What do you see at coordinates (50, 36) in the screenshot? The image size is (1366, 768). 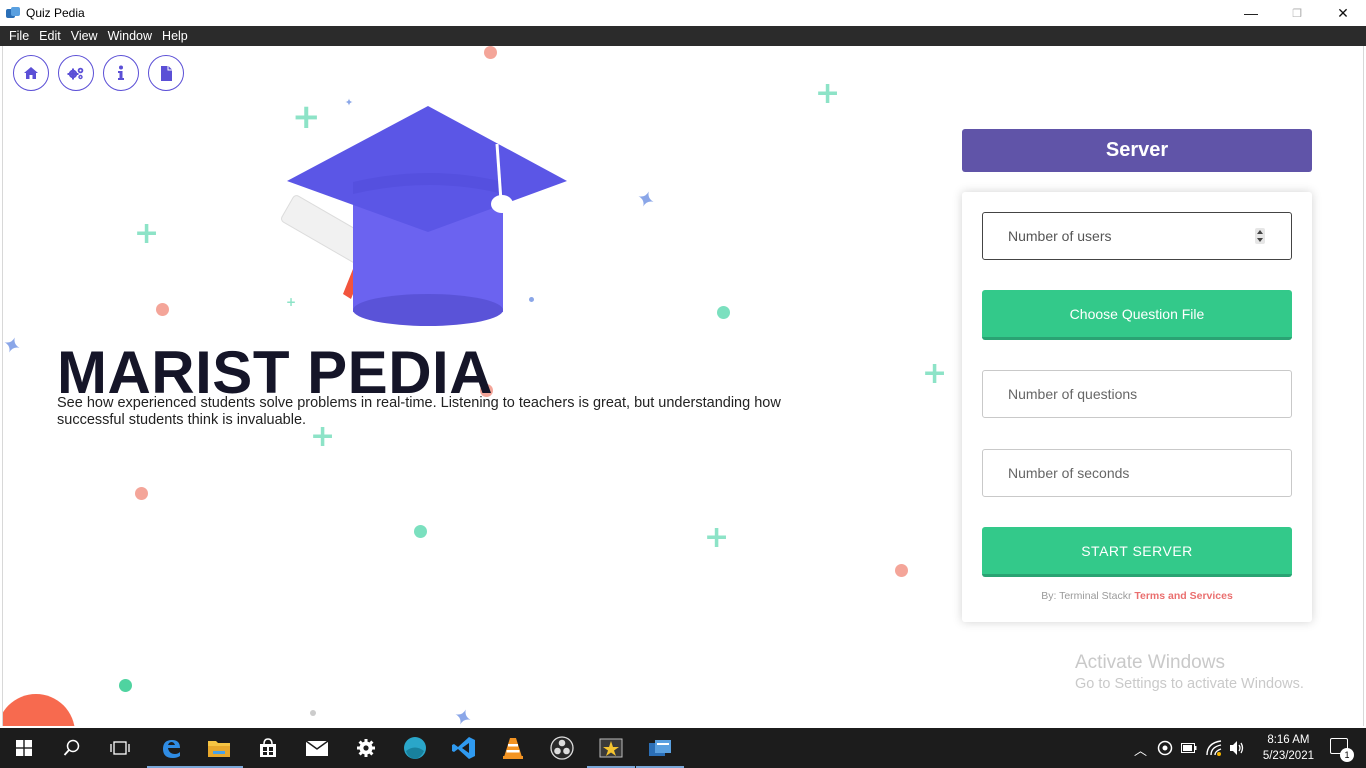 I see `menu-edit: Edit` at bounding box center [50, 36].